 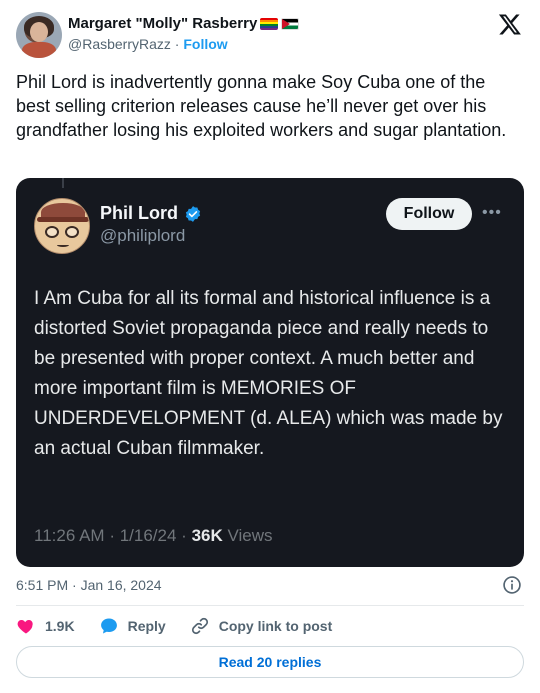 What do you see at coordinates (60, 626) in the screenshot?
I see `like-count: 1.9K` at bounding box center [60, 626].